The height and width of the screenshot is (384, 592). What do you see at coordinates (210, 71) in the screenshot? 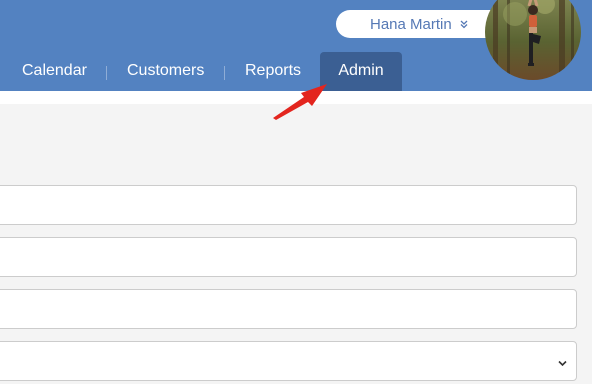
I see `main-nav: Calendar Customers Reports Admin` at bounding box center [210, 71].